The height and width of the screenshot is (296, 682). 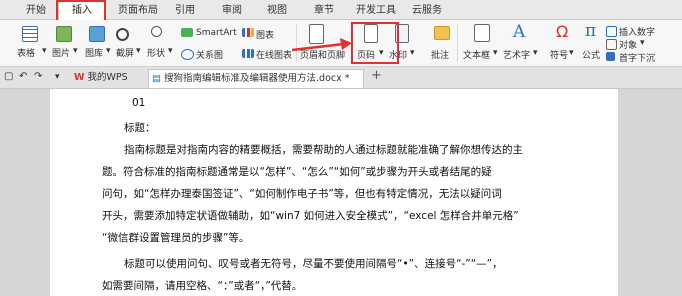 What do you see at coordinates (323, 150) in the screenshot?
I see `doc-line-3: 指南标题是对指南内容的精要概括，需要帮助的人通过标题就能准确了解你想传达的主` at bounding box center [323, 150].